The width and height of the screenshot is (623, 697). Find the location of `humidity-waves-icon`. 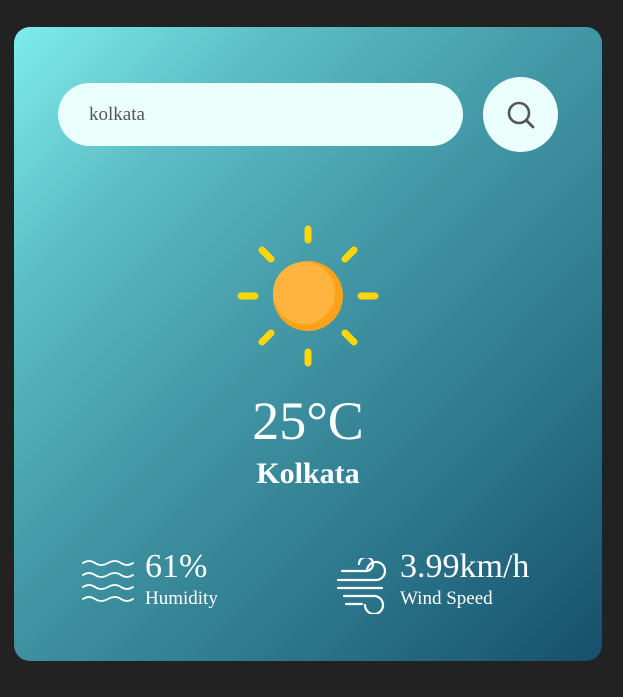

humidity-waves-icon is located at coordinates (108, 581).